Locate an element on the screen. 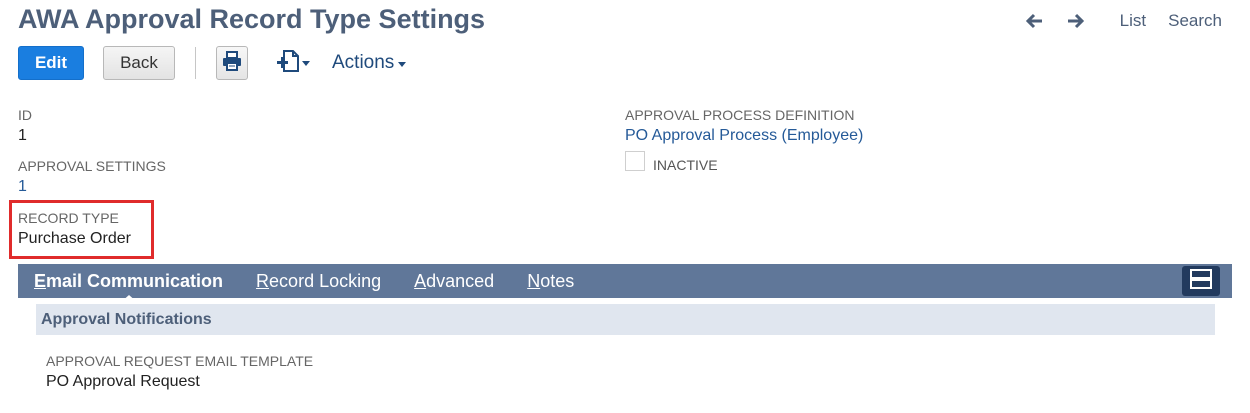 Image resolution: width=1250 pixels, height=413 pixels. new-record-menu is located at coordinates (293, 63).